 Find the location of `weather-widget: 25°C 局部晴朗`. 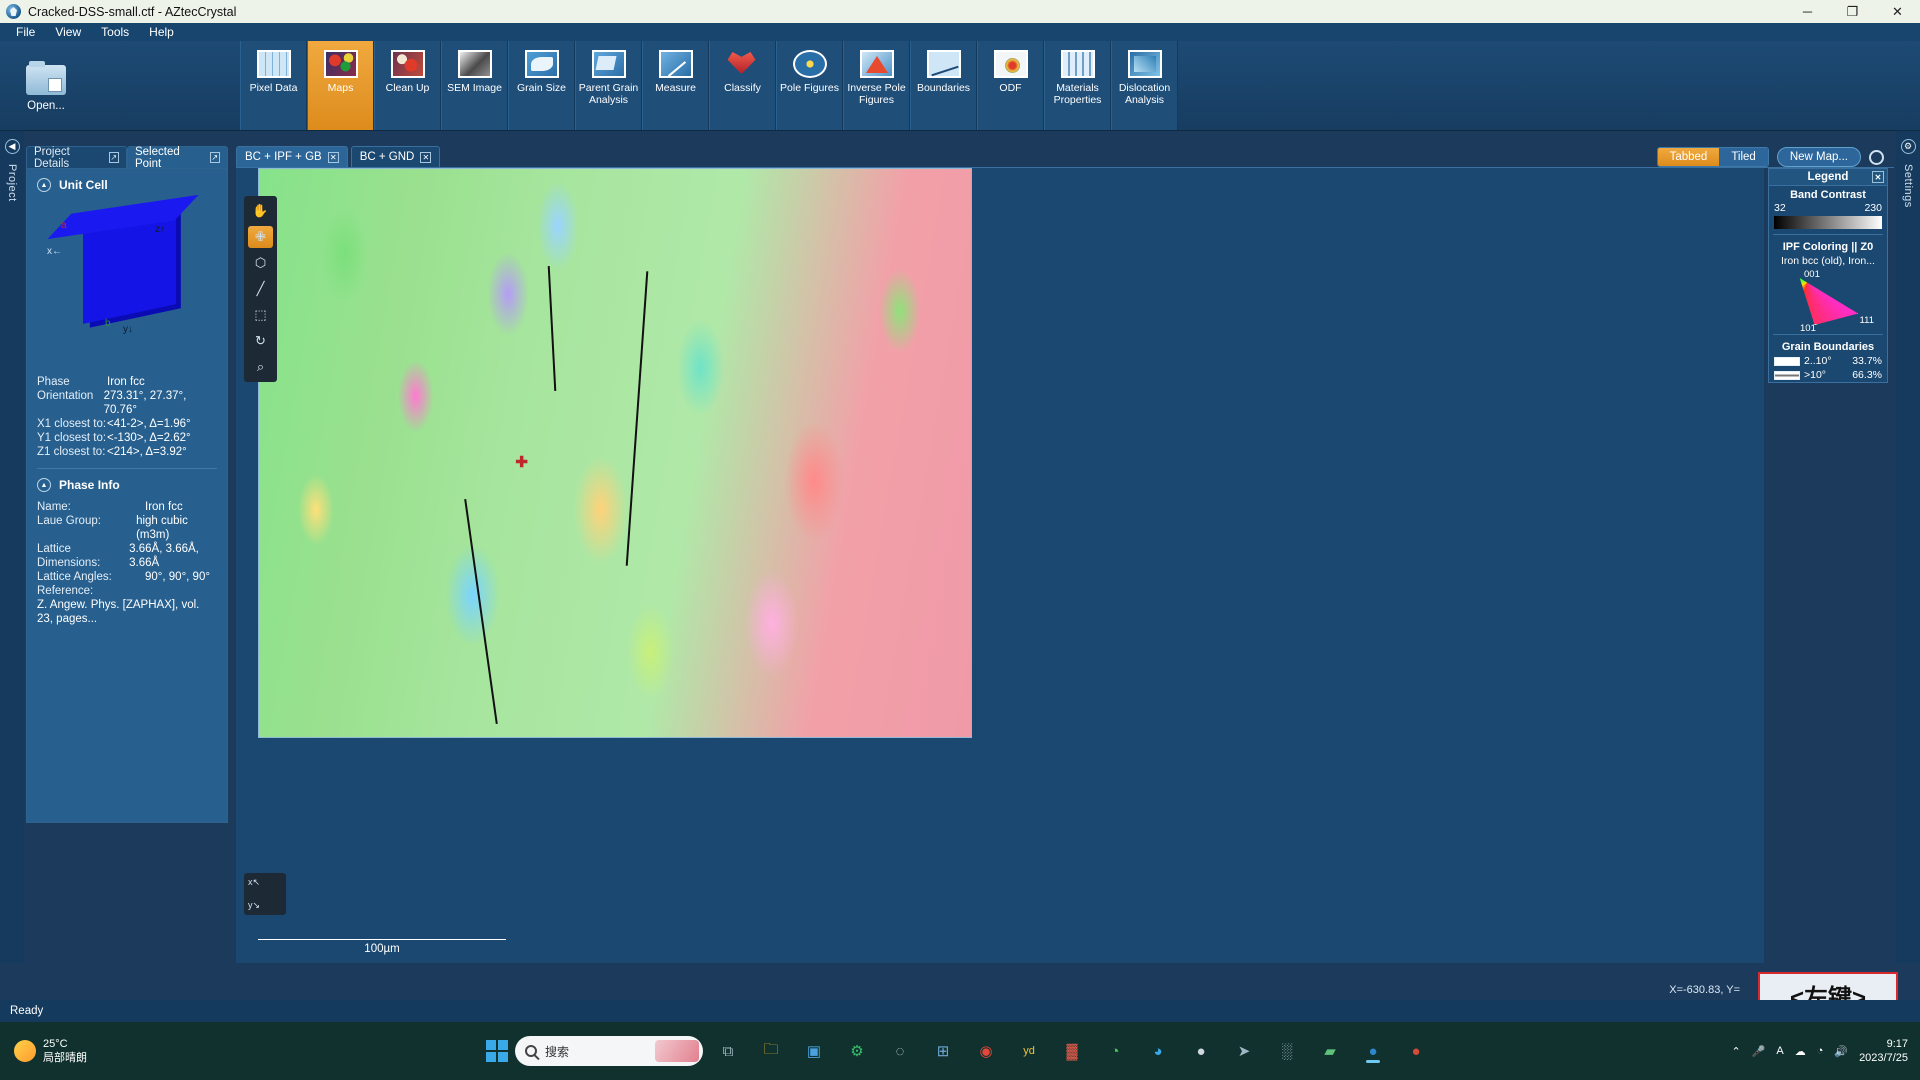

weather-widget: 25°C 局部晴朗 is located at coordinates (43, 1051).